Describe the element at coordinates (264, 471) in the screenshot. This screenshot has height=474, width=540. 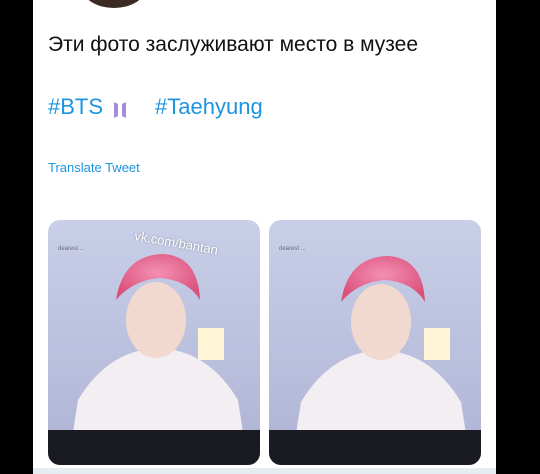
I see `divider` at that location.